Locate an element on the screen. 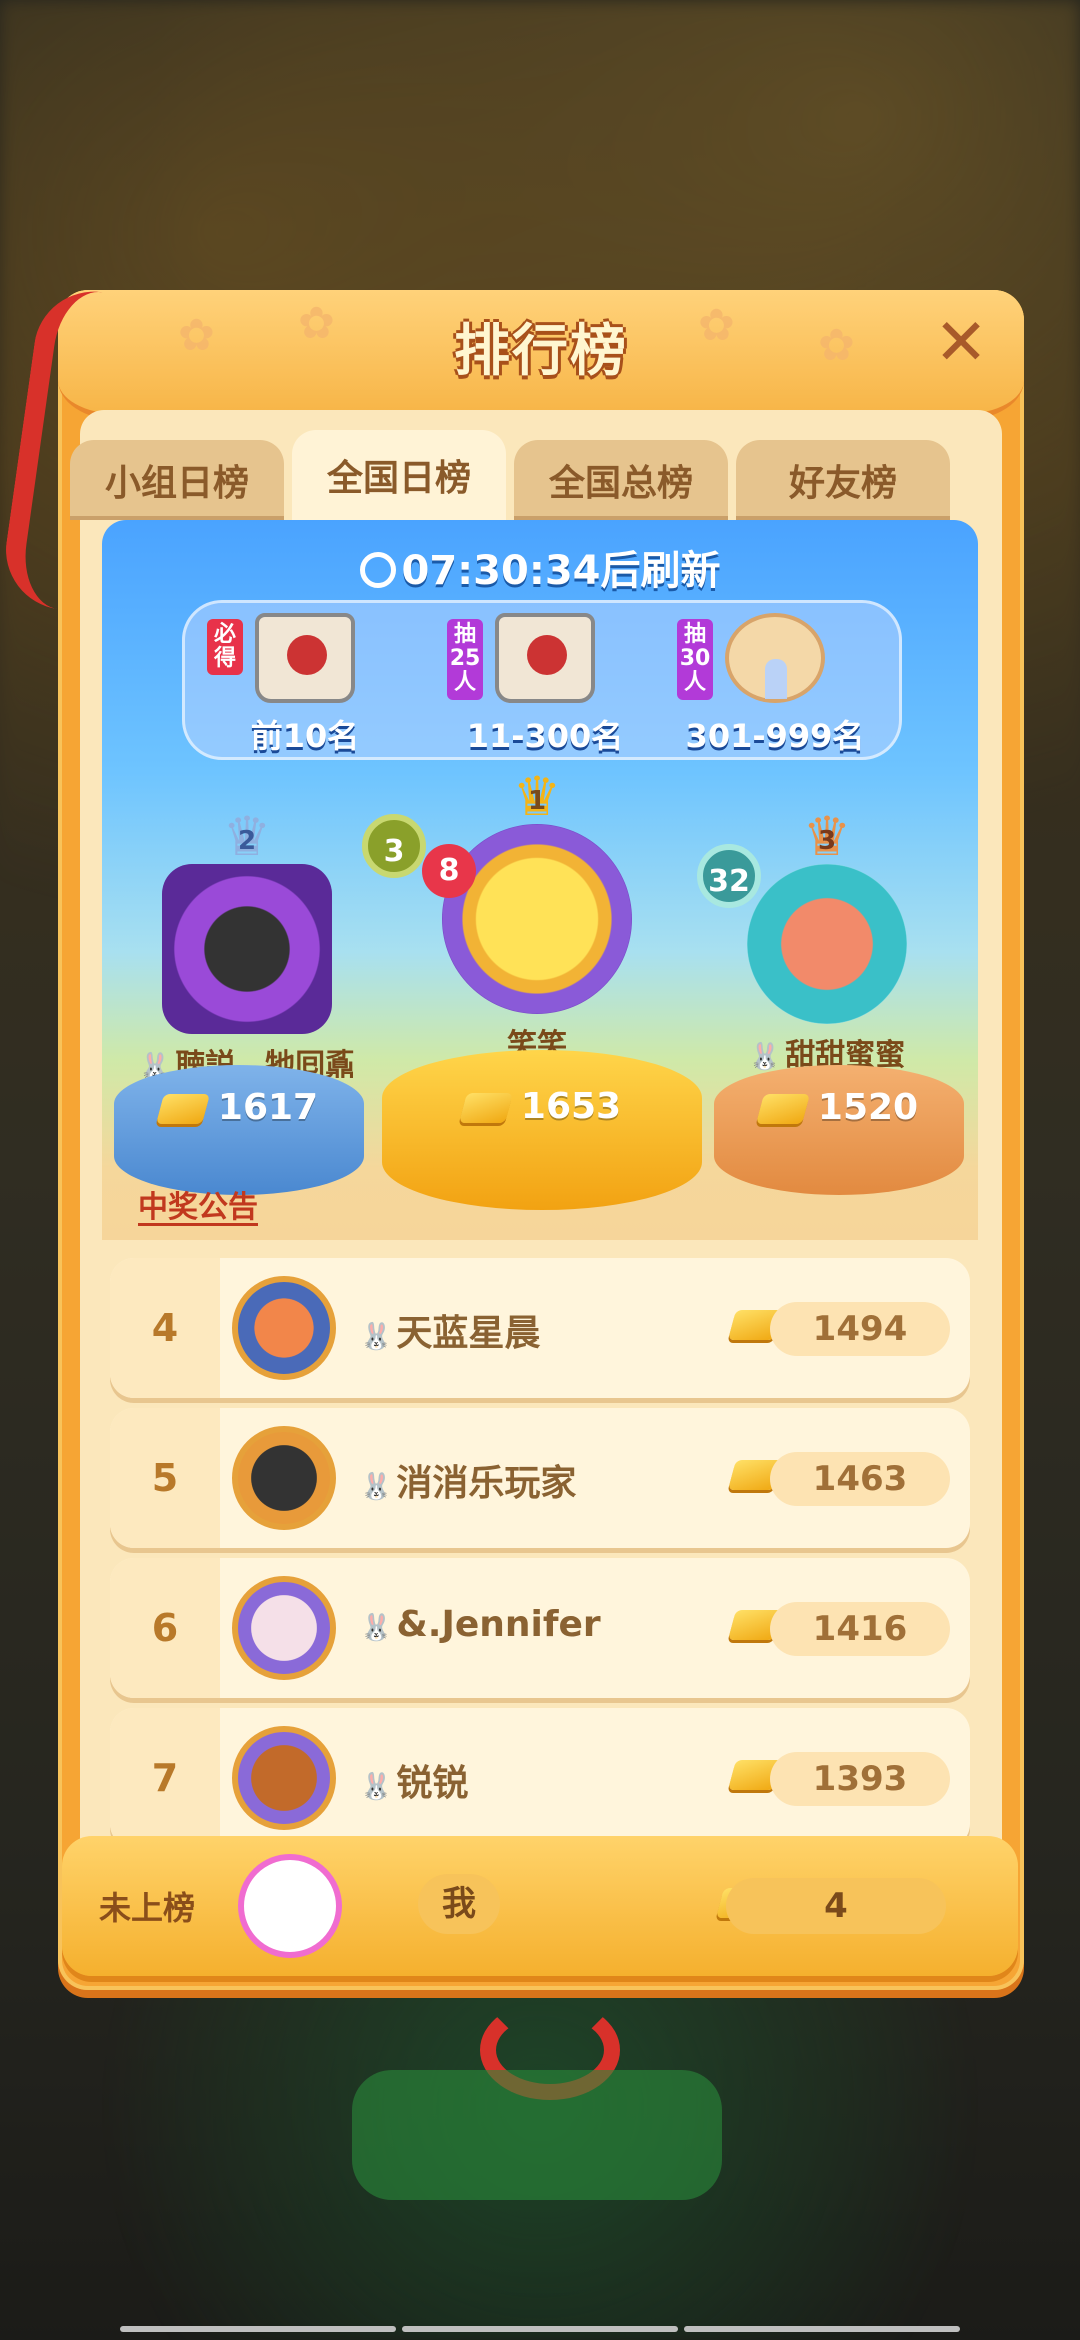 The height and width of the screenshot is (2340, 1080). my-rank-label: 未上榜 is located at coordinates (146, 1908).